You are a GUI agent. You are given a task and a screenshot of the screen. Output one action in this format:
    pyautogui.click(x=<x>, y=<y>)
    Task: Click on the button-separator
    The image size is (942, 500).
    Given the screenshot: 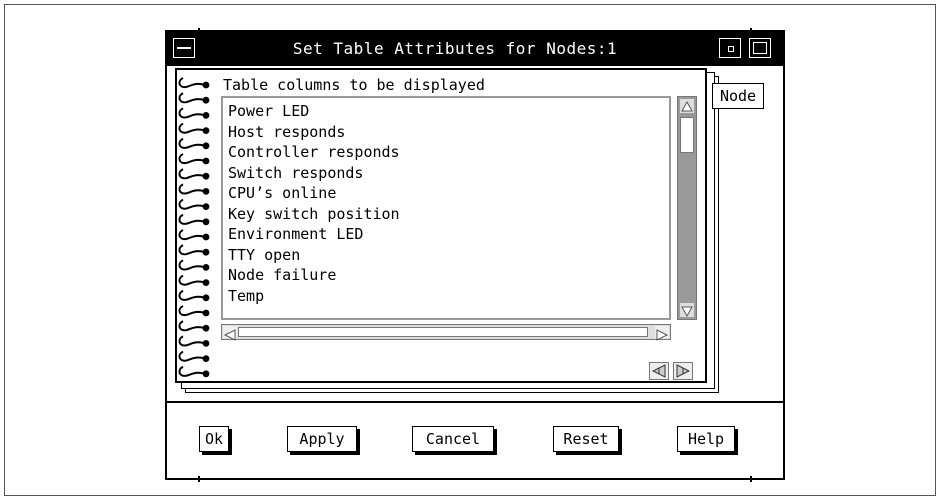 What is the action you would take?
    pyautogui.click(x=475, y=402)
    